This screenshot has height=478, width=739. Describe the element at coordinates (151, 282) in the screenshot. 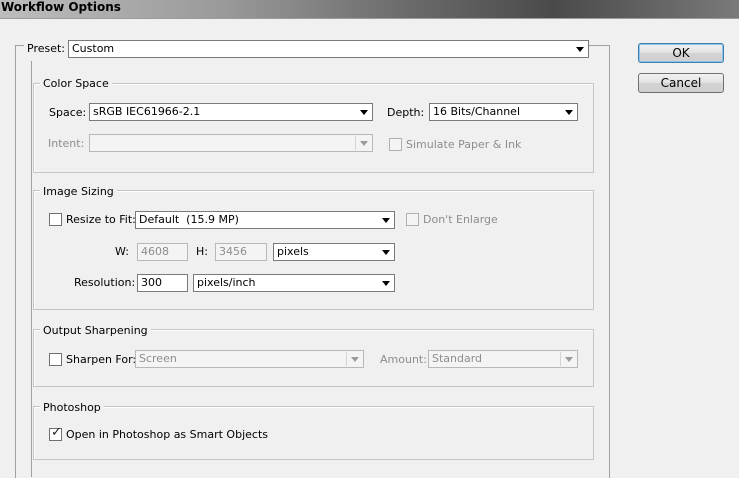

I see `resolution-value: 300` at that location.